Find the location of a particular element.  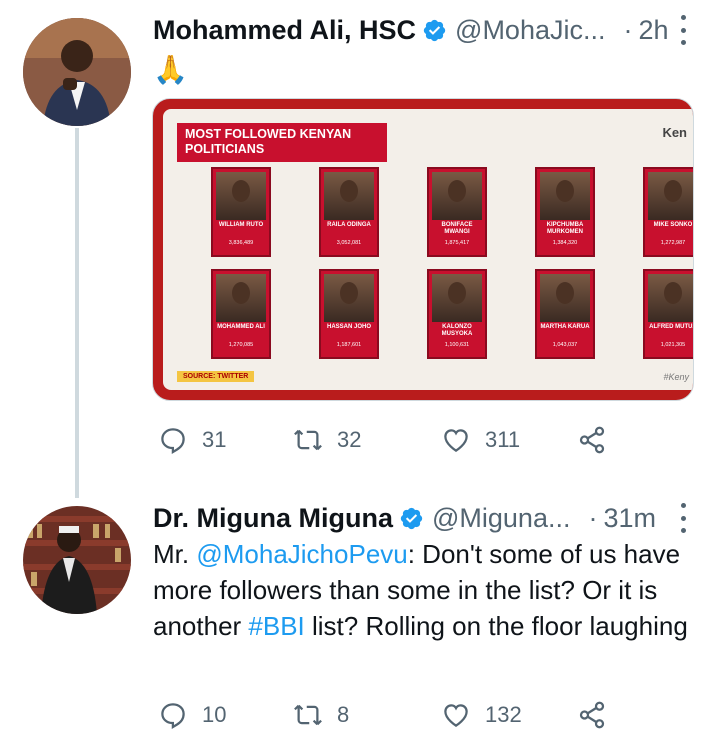

politician-name: MIKE SONKO is located at coordinates (673, 225).